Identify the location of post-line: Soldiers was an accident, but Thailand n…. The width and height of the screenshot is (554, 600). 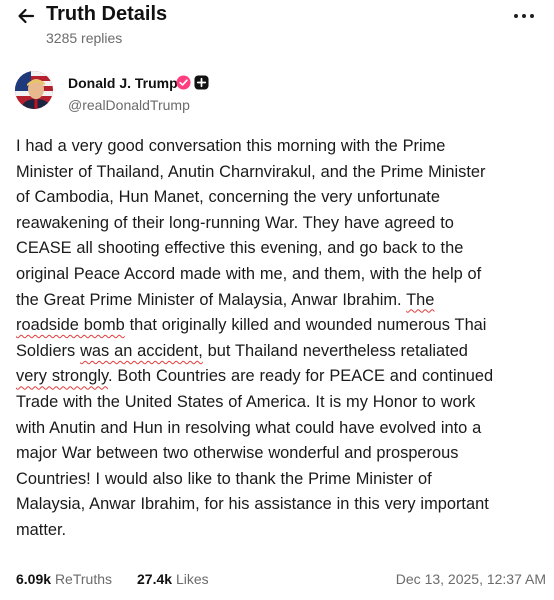
(280, 352).